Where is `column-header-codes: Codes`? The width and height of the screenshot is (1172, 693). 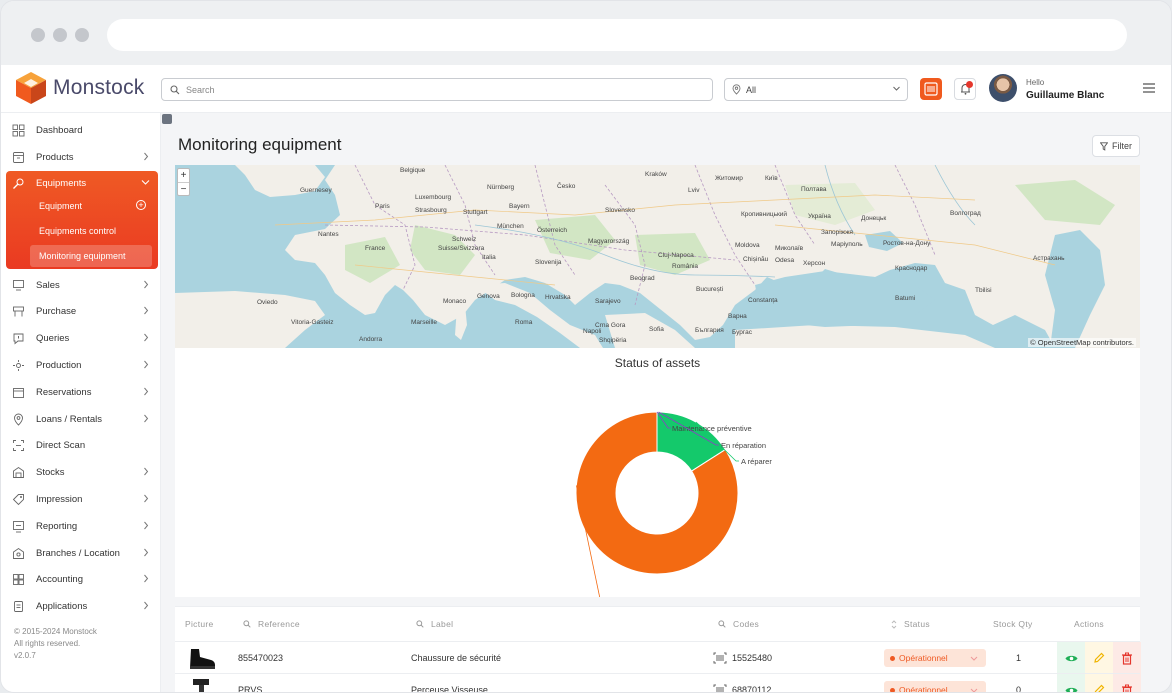
column-header-codes: Codes is located at coordinates (738, 624).